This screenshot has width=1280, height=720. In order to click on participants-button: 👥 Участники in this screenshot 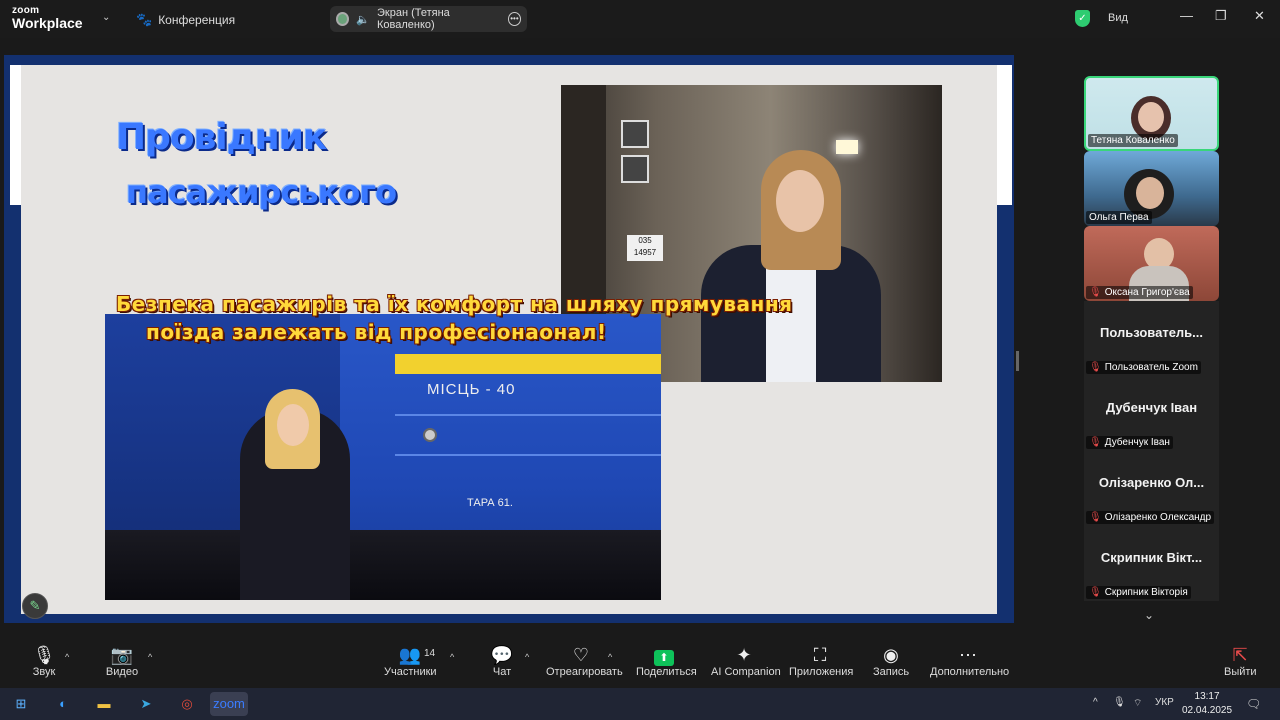, I will do `click(410, 663)`.